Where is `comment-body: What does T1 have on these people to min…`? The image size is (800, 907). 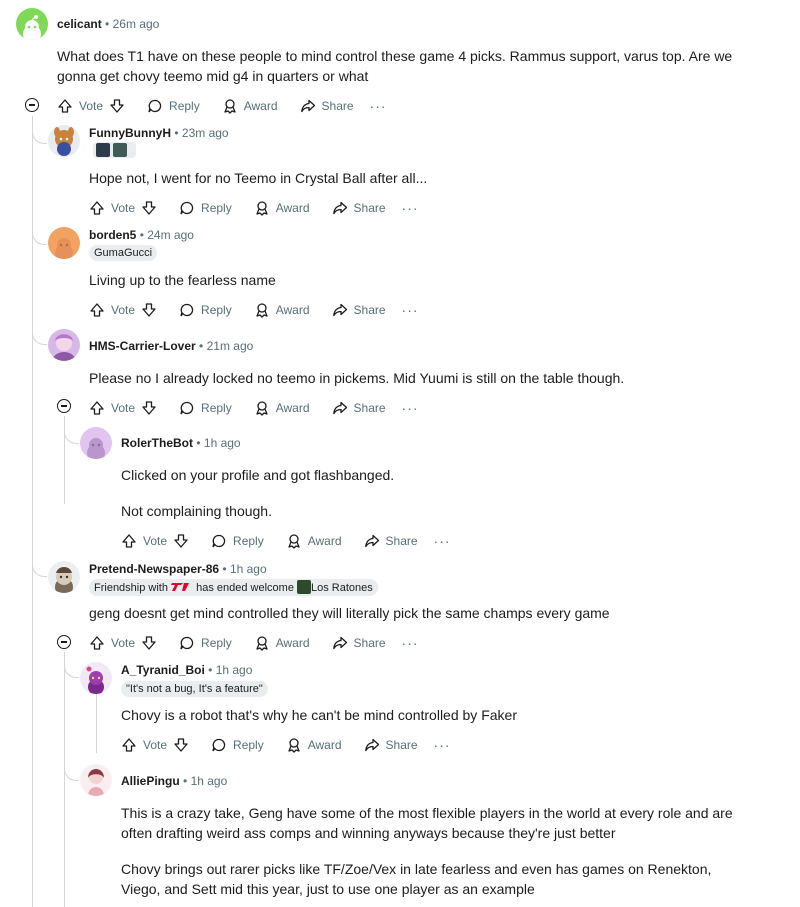 comment-body: What does T1 have on these people to min… is located at coordinates (394, 66).